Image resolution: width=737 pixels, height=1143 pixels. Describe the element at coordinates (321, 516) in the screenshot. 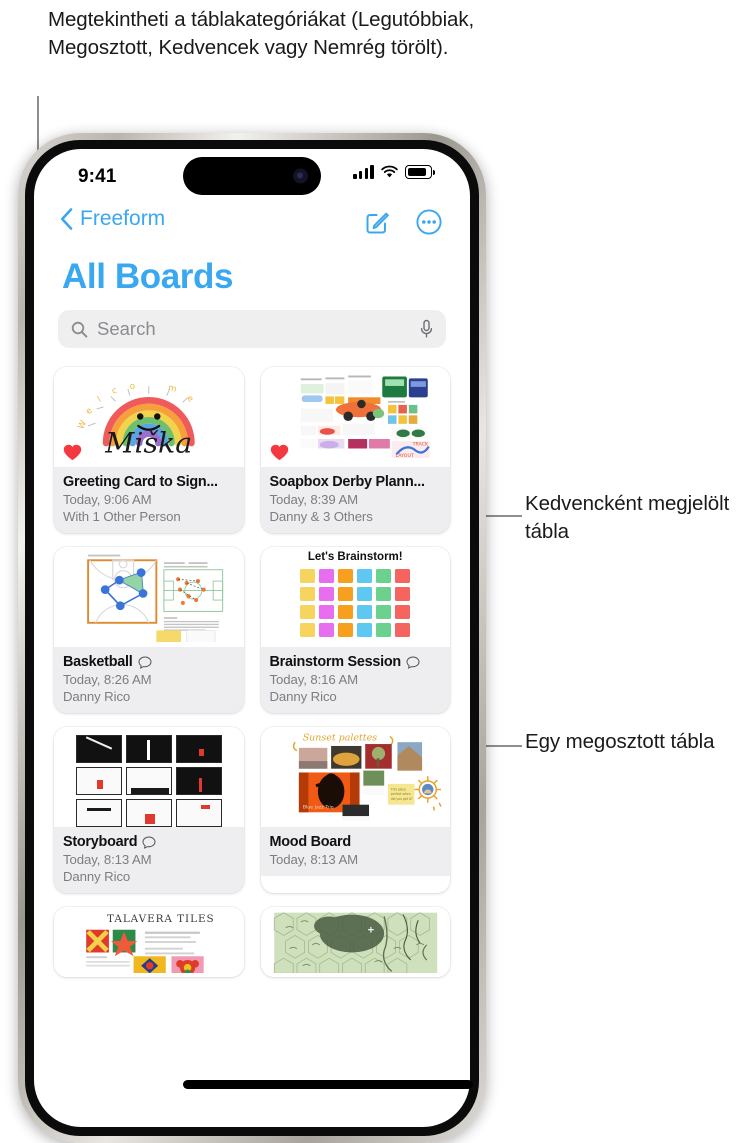

I see `board-people: Danny & 3 Others` at that location.